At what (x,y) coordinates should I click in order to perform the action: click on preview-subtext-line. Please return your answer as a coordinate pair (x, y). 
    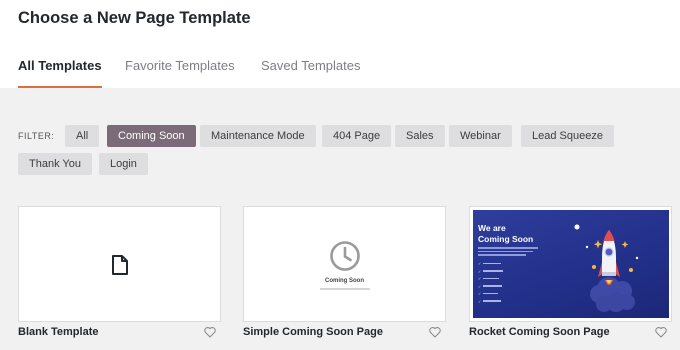
    Looking at the image, I should click on (345, 289).